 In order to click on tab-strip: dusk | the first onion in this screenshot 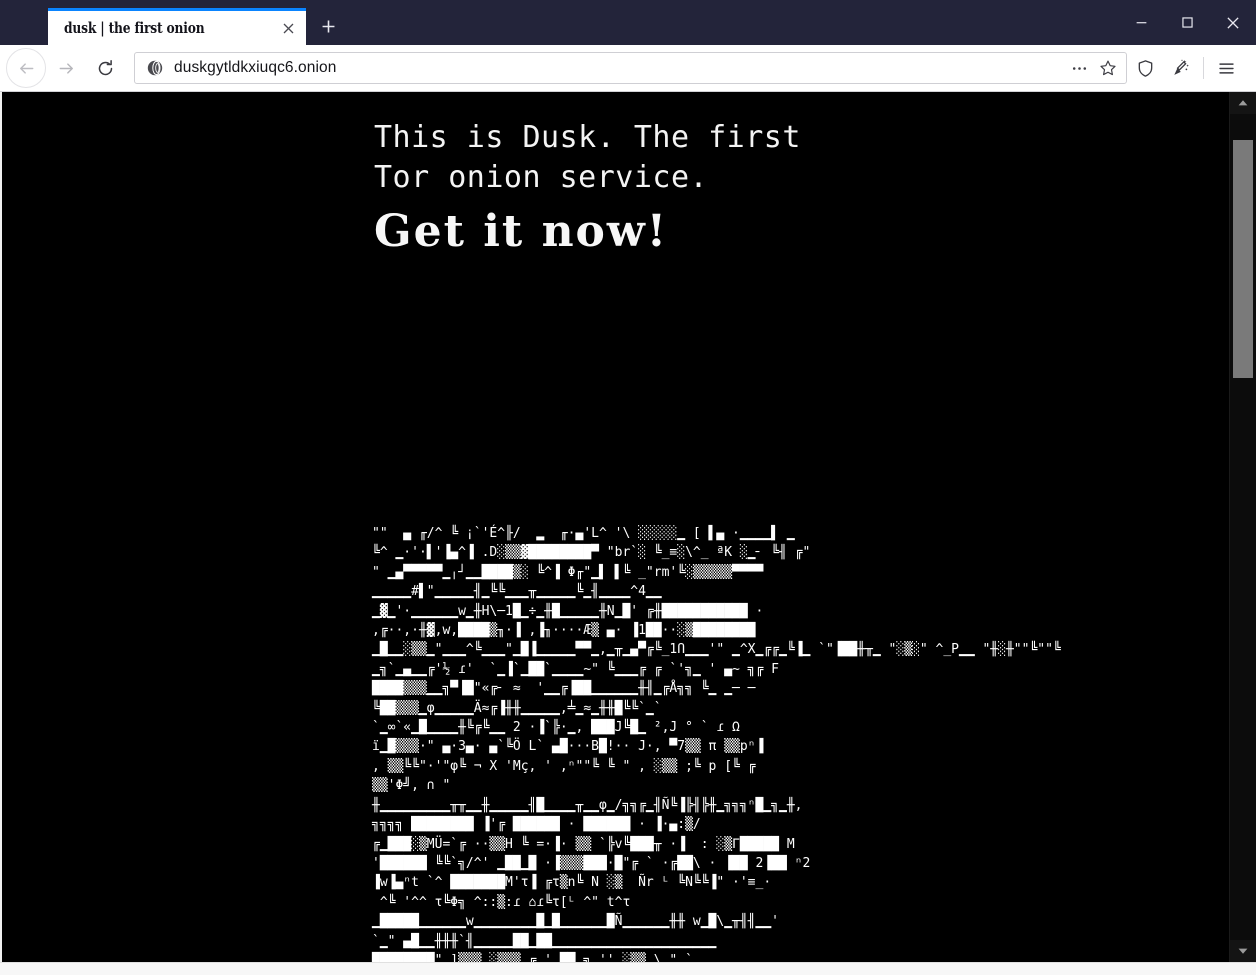, I will do `click(174, 22)`.